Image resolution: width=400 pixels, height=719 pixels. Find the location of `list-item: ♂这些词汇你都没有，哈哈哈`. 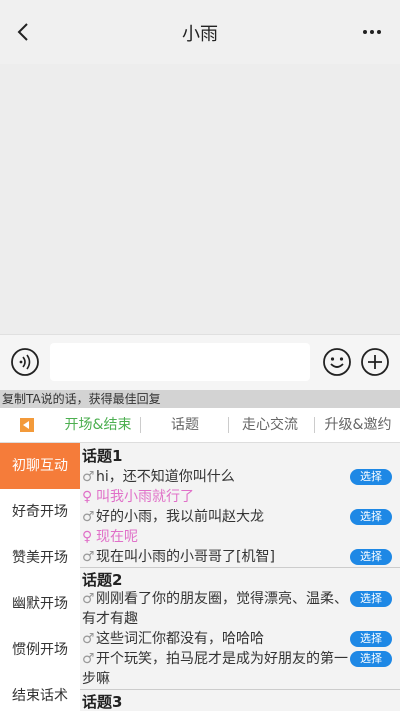

list-item: ♂这些词汇你都没有，哈哈哈 is located at coordinates (215, 639).